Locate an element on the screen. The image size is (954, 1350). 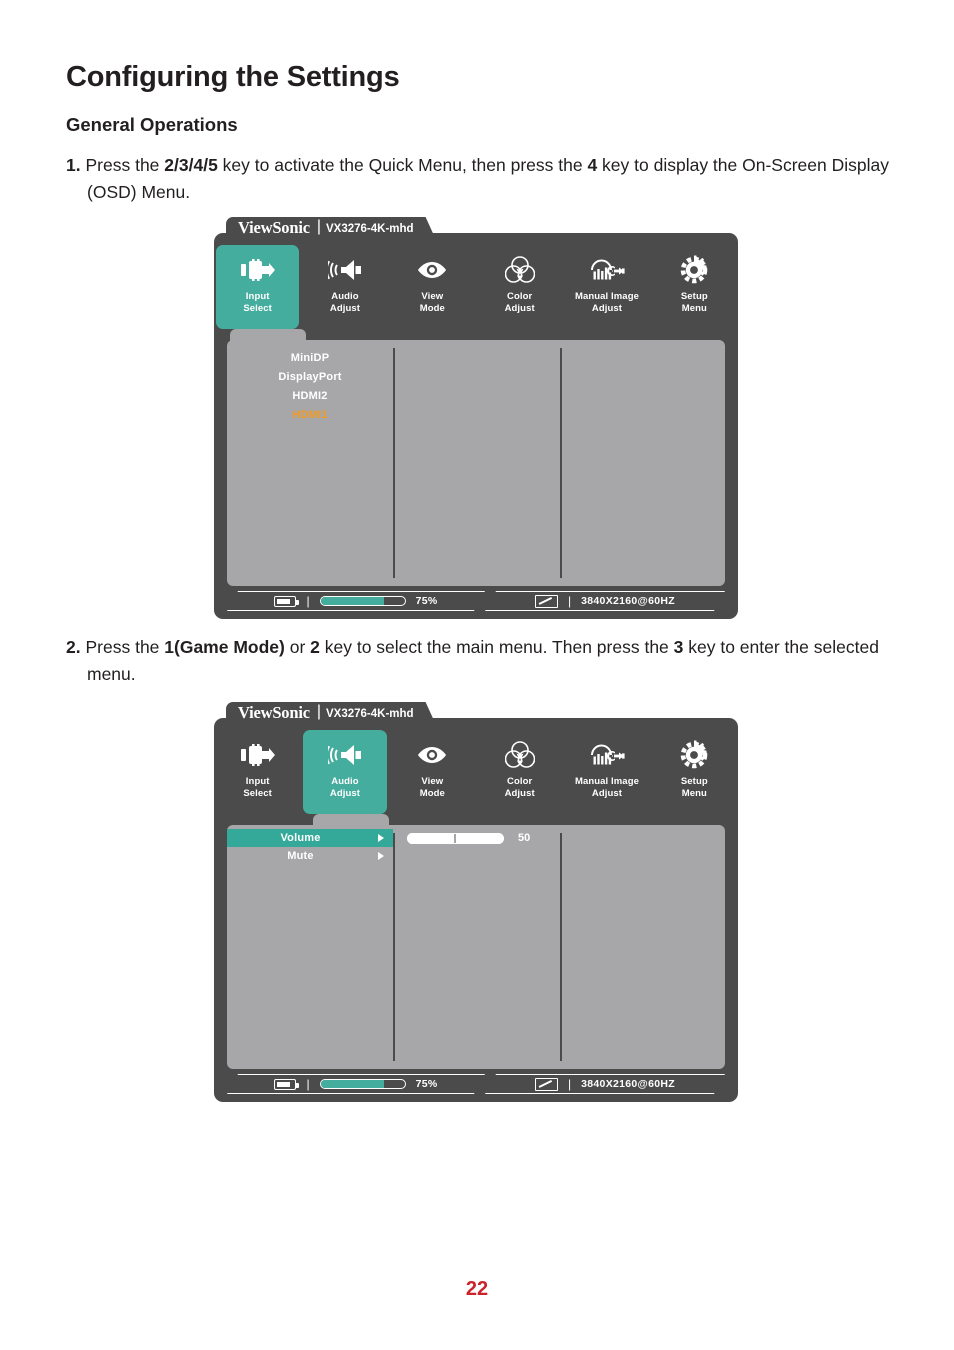
menu-label-line-1: Input is located at coordinates (257, 781).